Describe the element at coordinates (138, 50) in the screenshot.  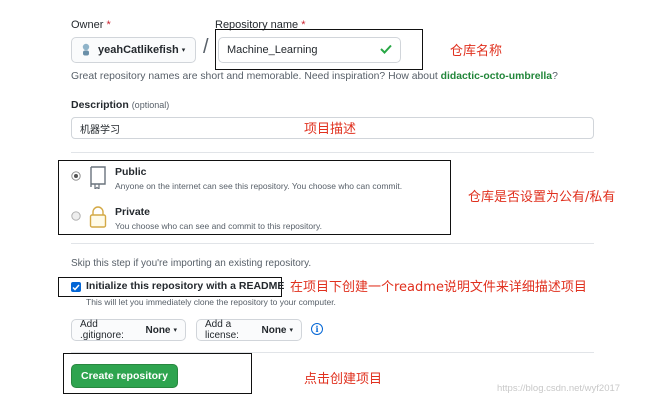
I see `owner-value: yeahCatlikefish` at that location.